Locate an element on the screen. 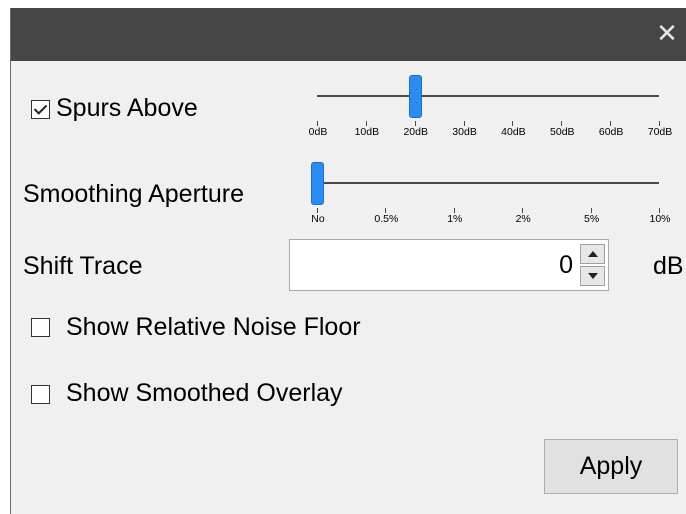 Image resolution: width=686 pixels, height=514 pixels. show-smoothed-overlay-label: Show Smoothed Overlay is located at coordinates (204, 393).